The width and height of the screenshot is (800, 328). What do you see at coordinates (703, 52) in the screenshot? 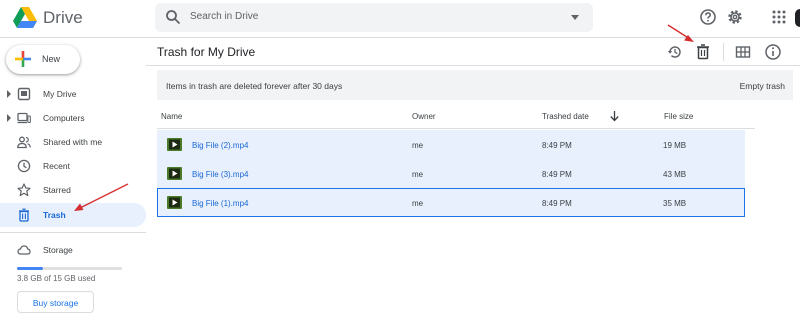
I see `delete-forever-icon` at bounding box center [703, 52].